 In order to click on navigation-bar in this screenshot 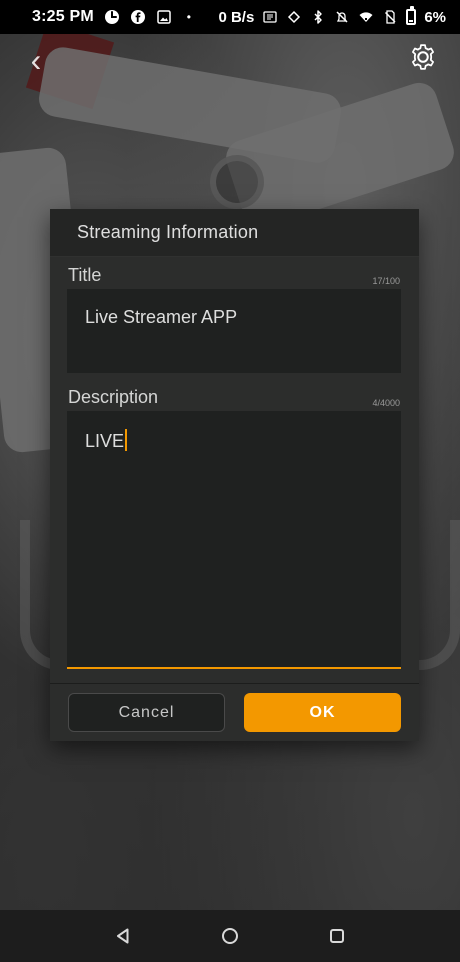, I will do `click(230, 936)`.